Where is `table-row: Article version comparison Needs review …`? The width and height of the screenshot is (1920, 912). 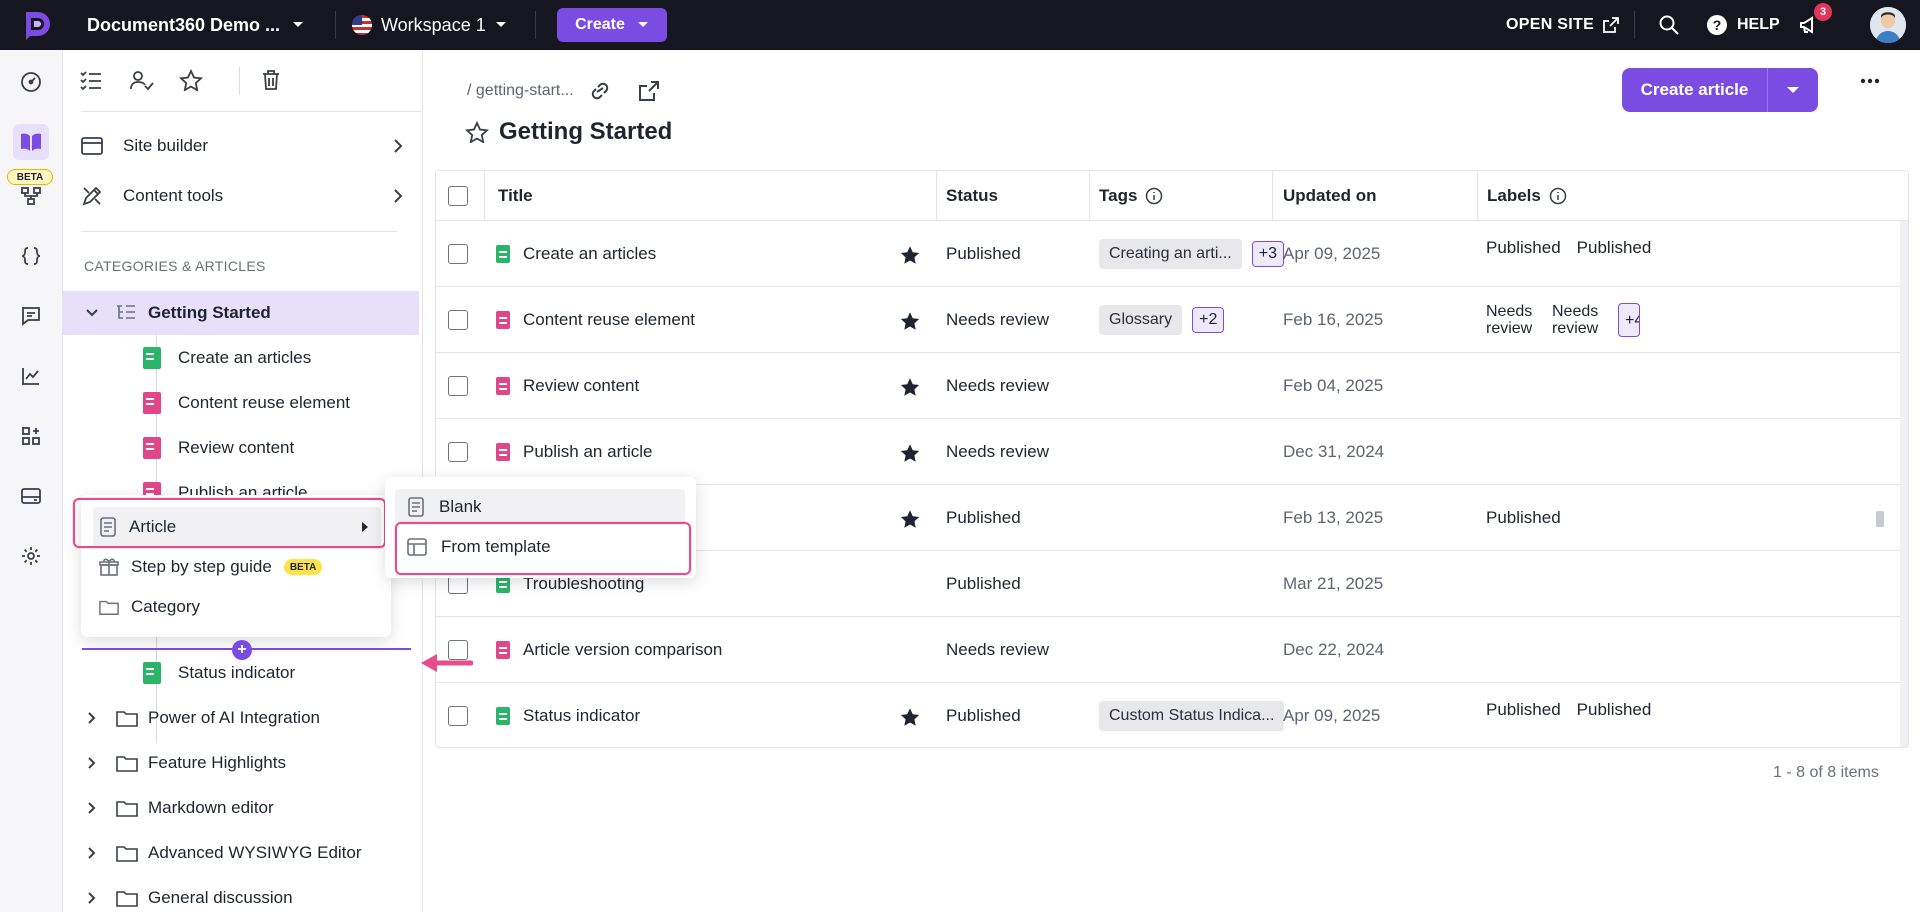
table-row: Article version comparison Needs review … is located at coordinates (1172, 650).